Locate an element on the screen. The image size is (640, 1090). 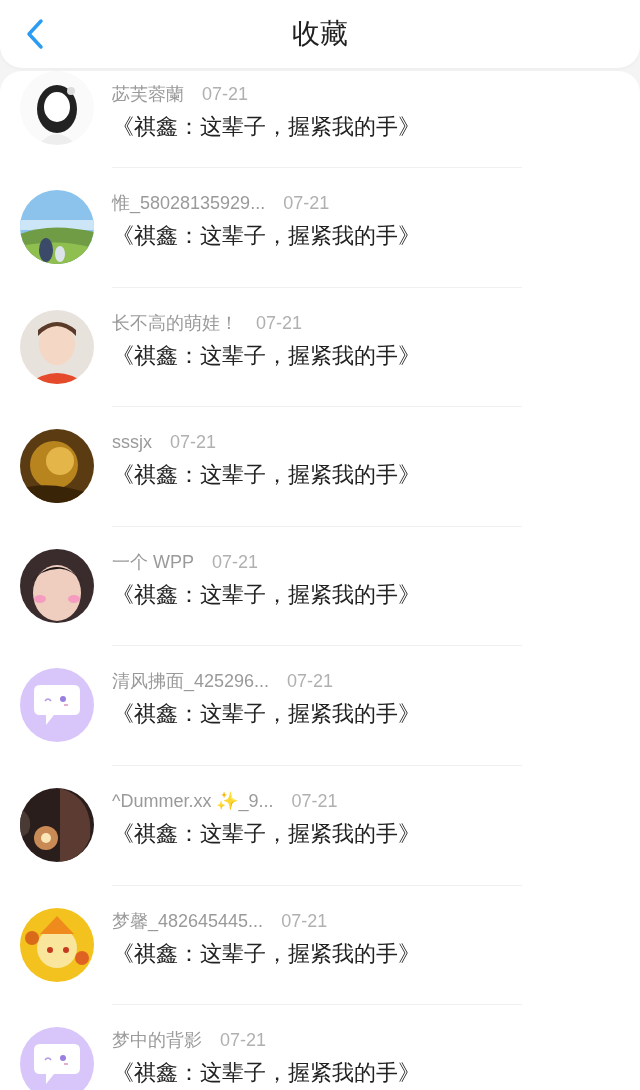
page-title: 收藏 is located at coordinates (320, 34).